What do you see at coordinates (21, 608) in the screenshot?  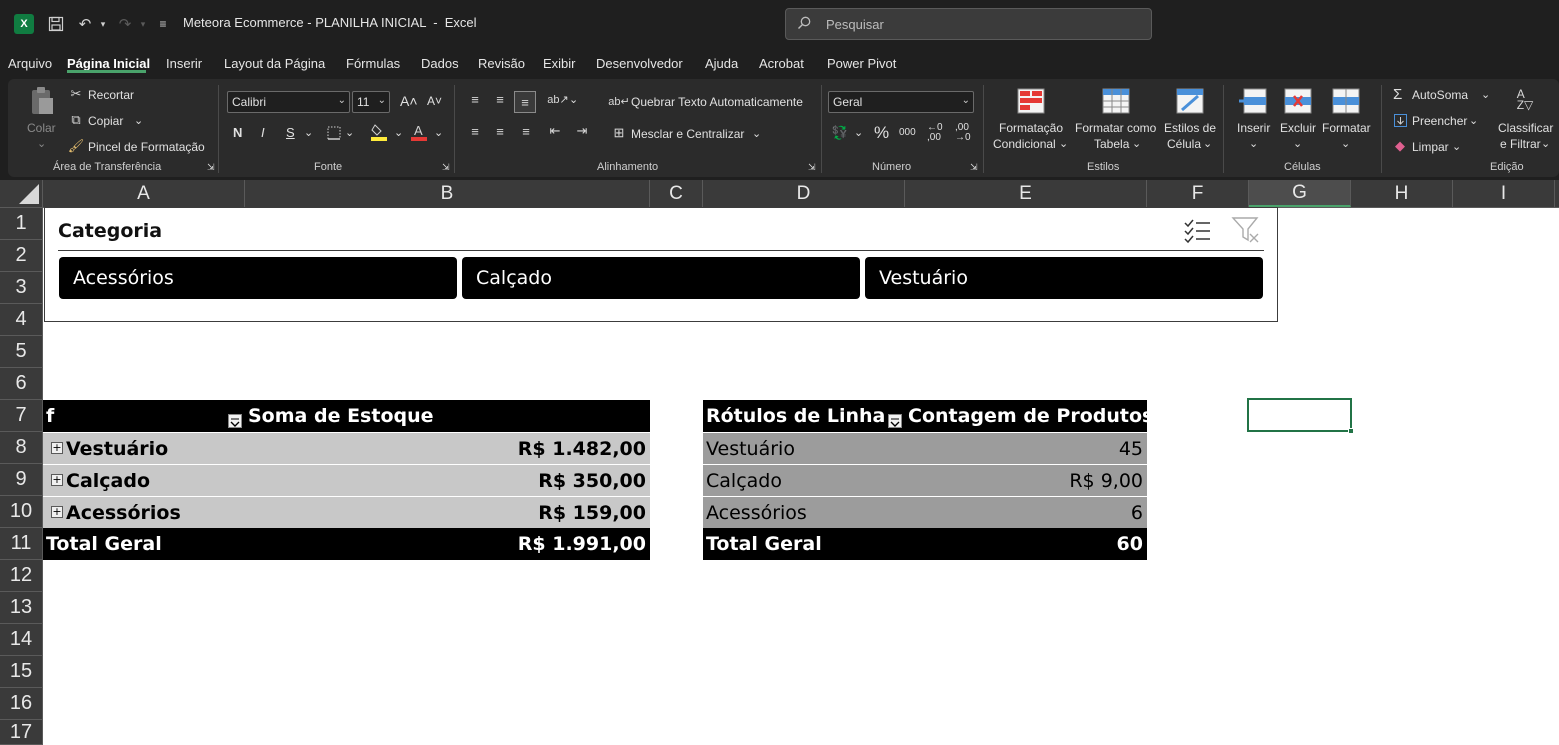 I see `row-header: 13` at bounding box center [21, 608].